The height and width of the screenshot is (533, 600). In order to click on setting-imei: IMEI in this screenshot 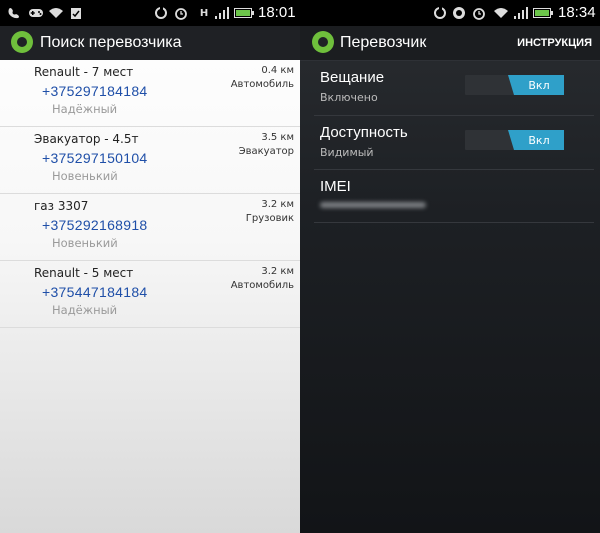, I will do `click(454, 196)`.